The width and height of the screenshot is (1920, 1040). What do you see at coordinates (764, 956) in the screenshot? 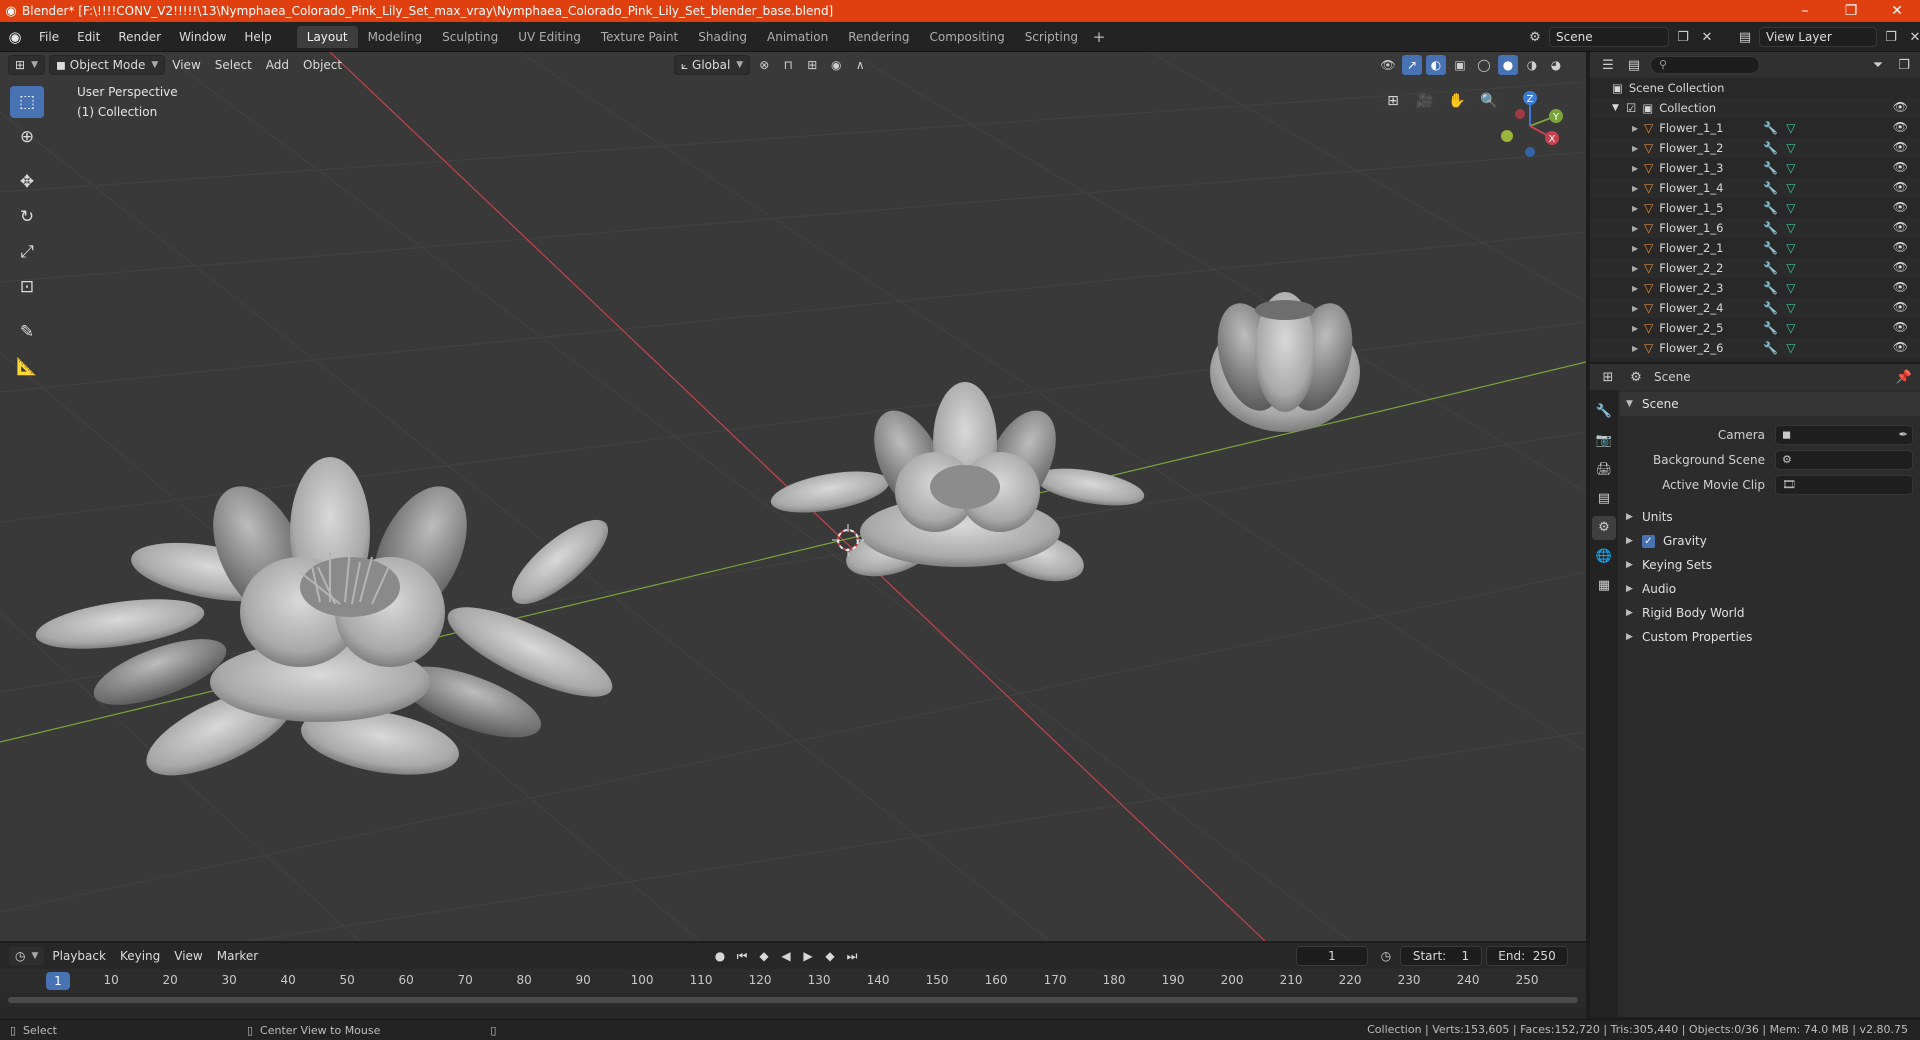
I see `prev-keyframe-icon: ◆` at bounding box center [764, 956].